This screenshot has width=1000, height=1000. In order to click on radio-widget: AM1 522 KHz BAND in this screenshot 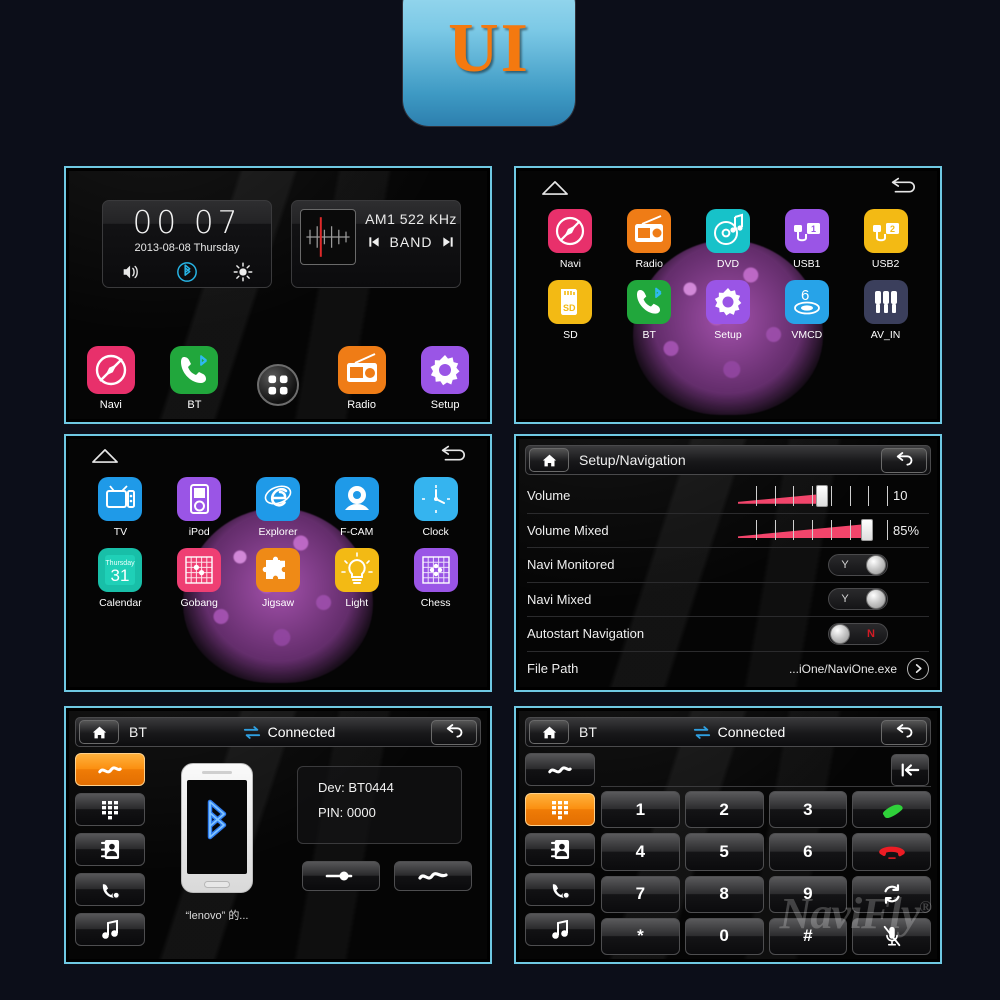, I will do `click(376, 244)`.